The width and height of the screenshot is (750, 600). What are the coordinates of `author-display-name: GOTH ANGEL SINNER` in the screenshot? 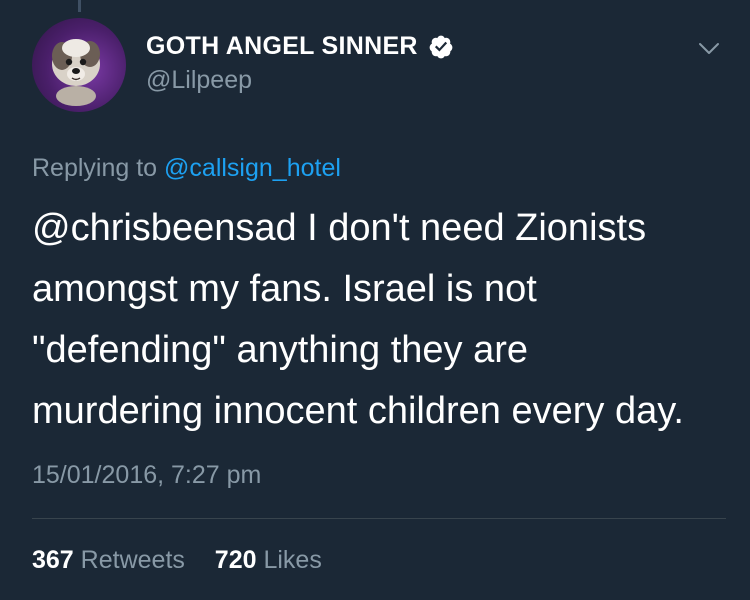 It's located at (282, 46).